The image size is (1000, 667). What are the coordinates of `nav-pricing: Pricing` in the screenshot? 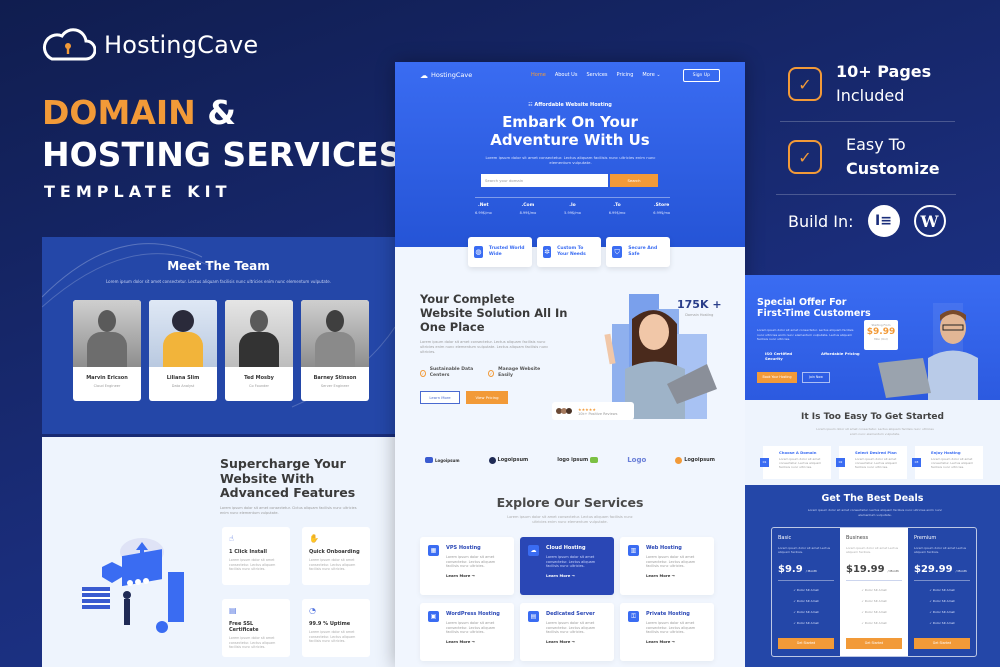 It's located at (625, 75).